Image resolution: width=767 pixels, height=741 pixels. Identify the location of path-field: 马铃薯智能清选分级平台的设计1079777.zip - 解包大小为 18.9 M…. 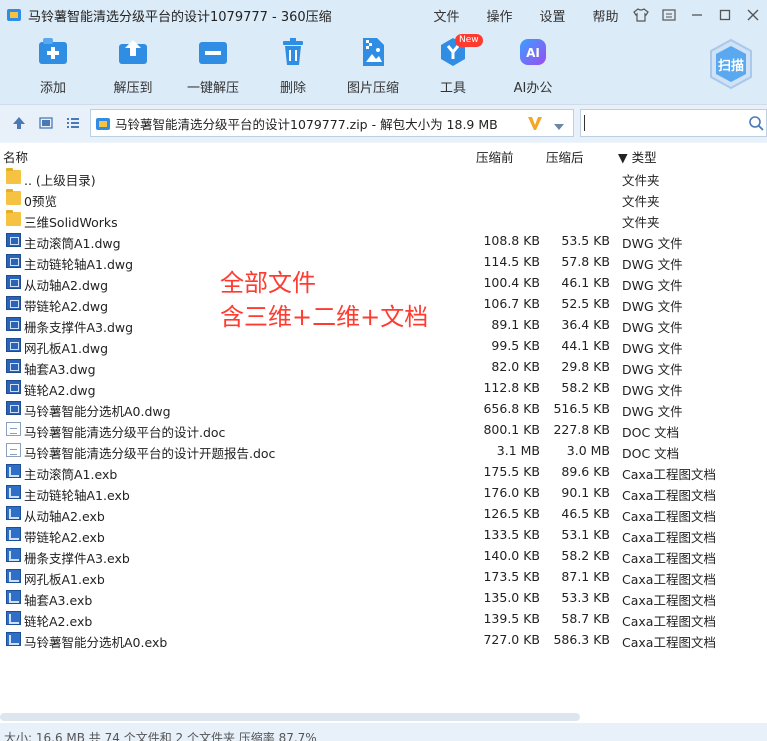
(332, 123).